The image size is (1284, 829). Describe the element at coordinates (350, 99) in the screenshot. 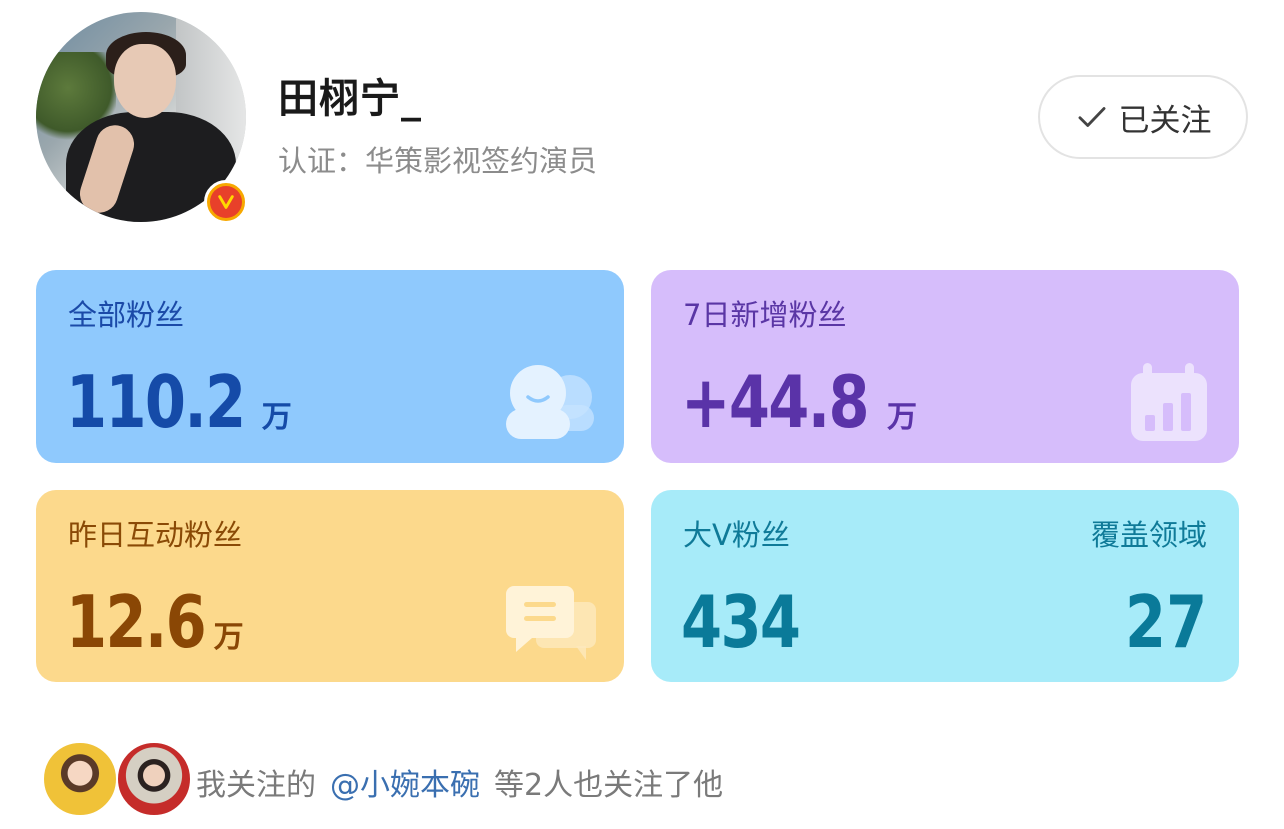

I see `profile-username: 田栩宁_` at that location.